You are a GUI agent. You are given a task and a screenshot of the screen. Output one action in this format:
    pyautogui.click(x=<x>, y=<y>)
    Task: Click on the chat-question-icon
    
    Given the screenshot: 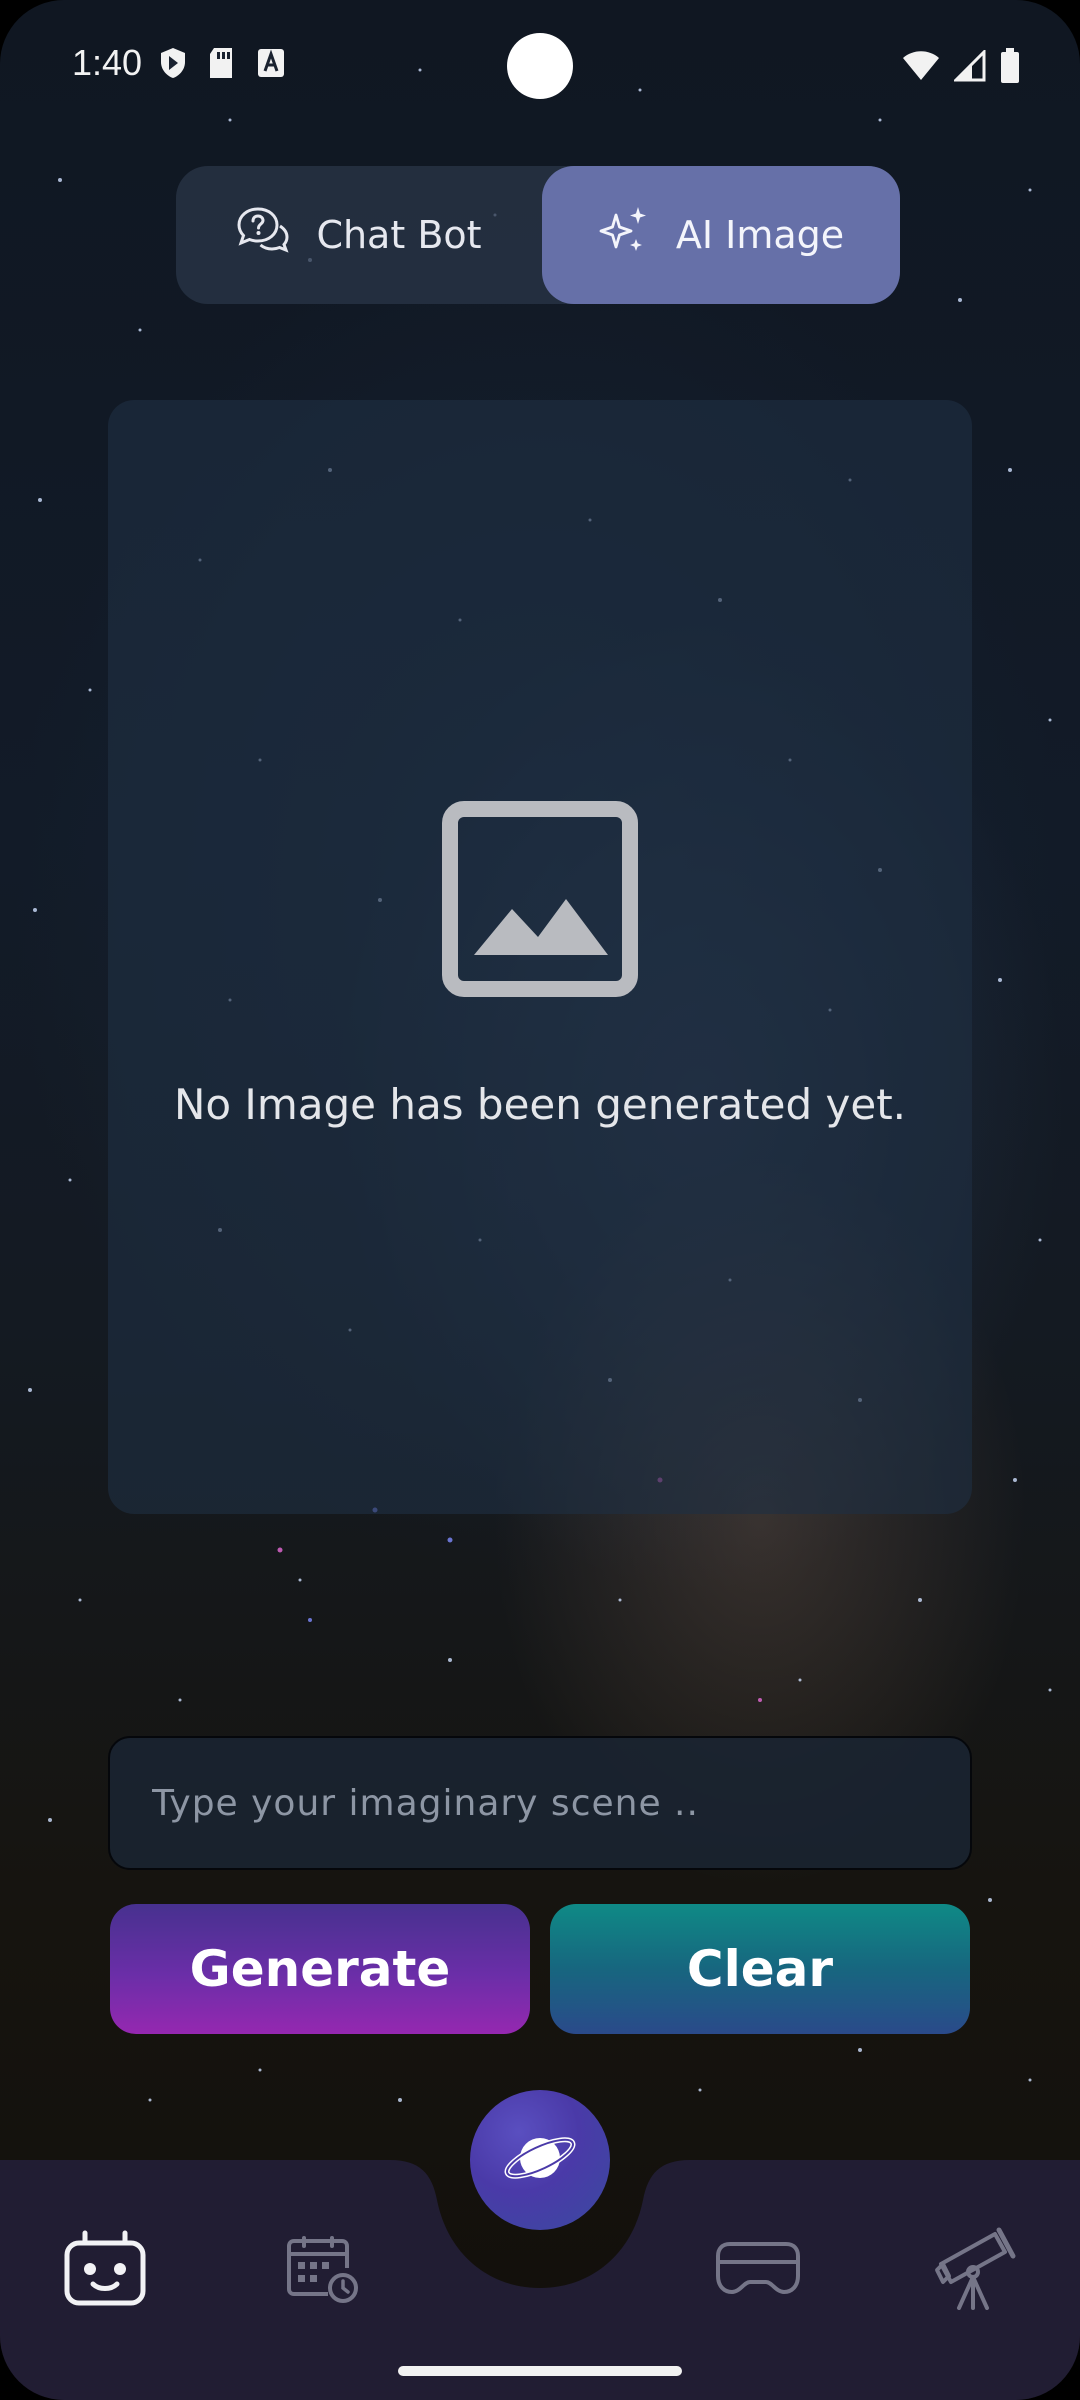 What is the action you would take?
    pyautogui.click(x=263, y=235)
    